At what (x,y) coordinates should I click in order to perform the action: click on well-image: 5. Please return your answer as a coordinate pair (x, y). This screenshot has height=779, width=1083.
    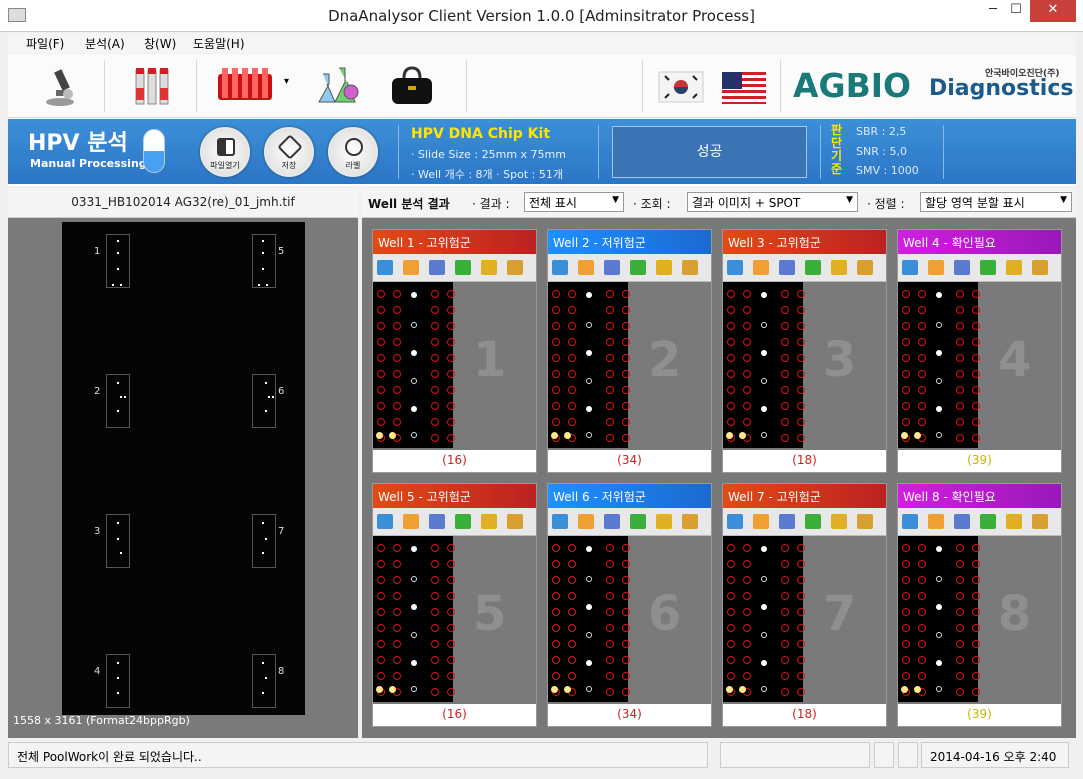
    Looking at the image, I should click on (454, 620).